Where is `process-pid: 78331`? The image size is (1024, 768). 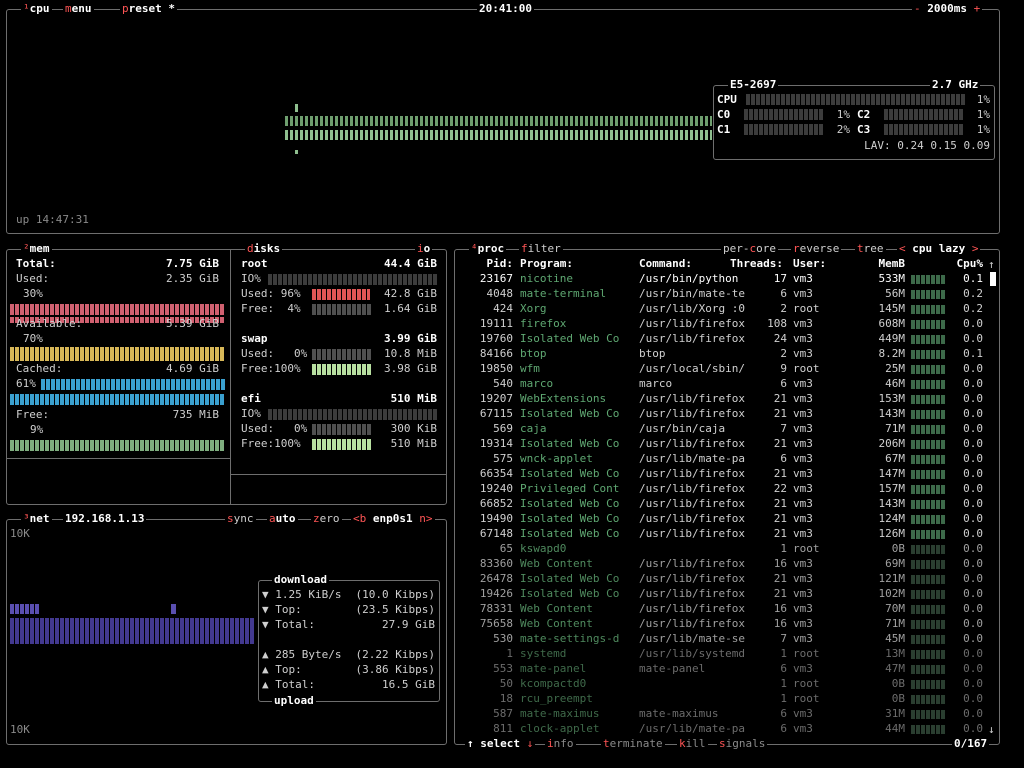 process-pid: 78331 is located at coordinates (496, 608).